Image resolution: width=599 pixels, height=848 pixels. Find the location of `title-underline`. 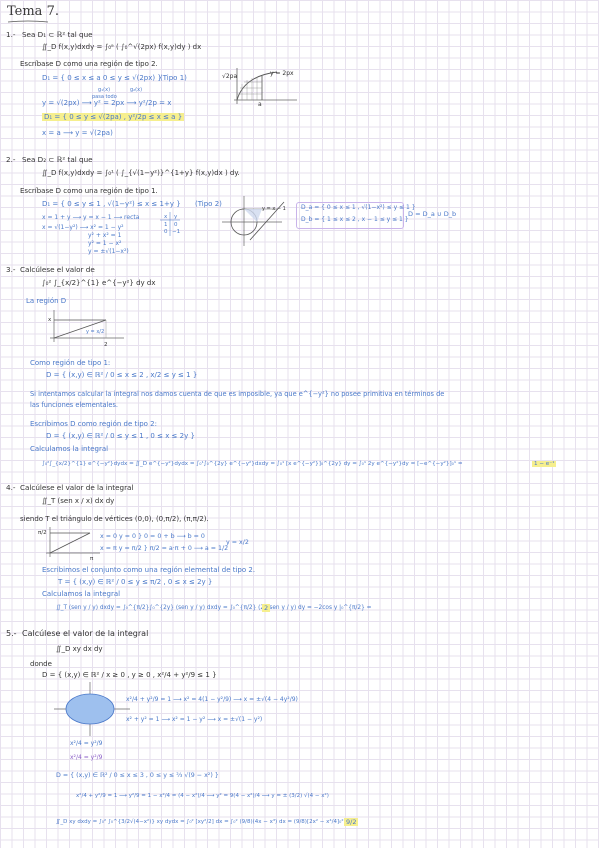

title-underline is located at coordinates (28, 21).